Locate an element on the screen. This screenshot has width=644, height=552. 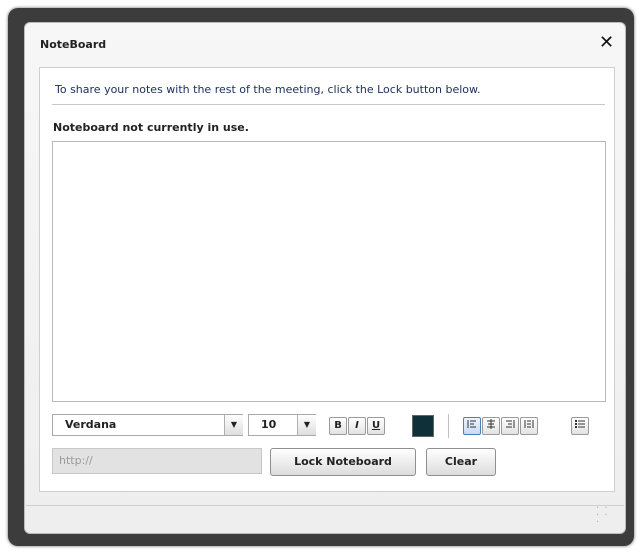
align-left-icon is located at coordinates (472, 426).